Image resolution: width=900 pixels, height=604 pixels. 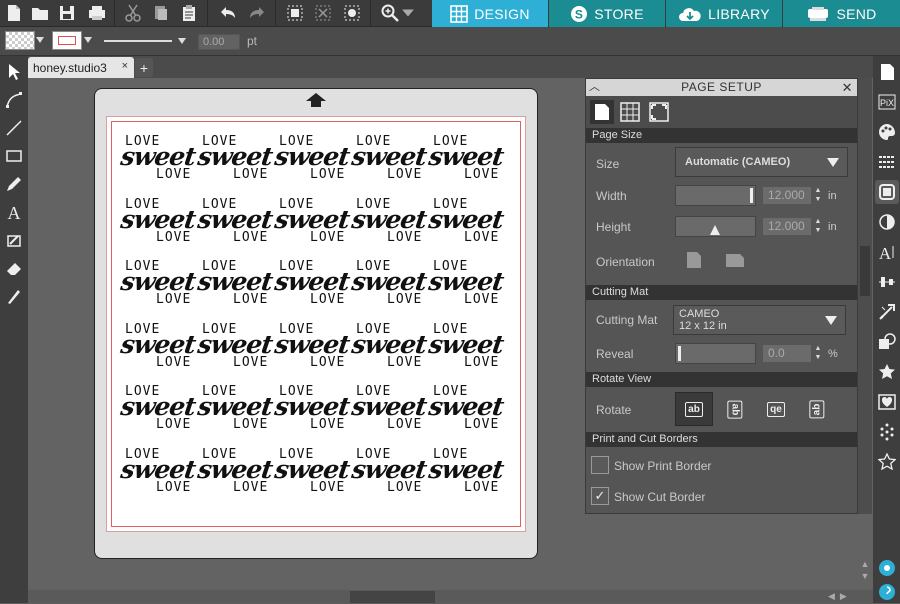 What do you see at coordinates (887, 568) in the screenshot?
I see `settings-gear-icon` at bounding box center [887, 568].